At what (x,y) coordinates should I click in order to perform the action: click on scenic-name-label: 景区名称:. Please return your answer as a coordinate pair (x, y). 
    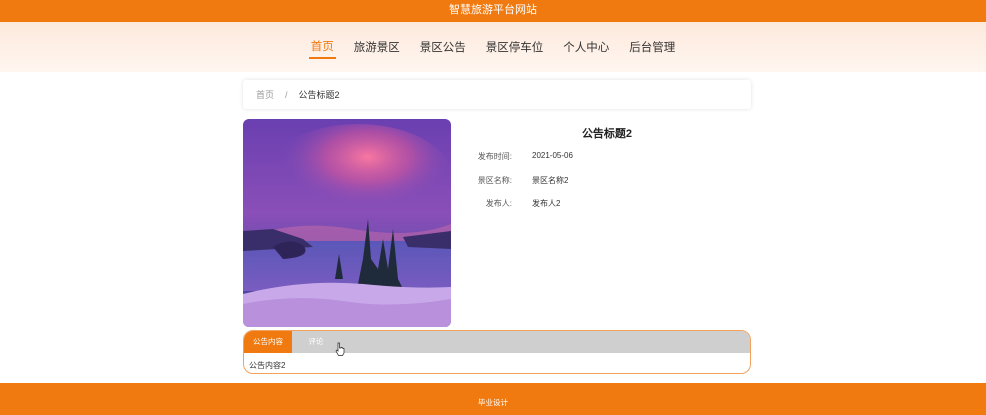
    Looking at the image, I should click on (494, 180).